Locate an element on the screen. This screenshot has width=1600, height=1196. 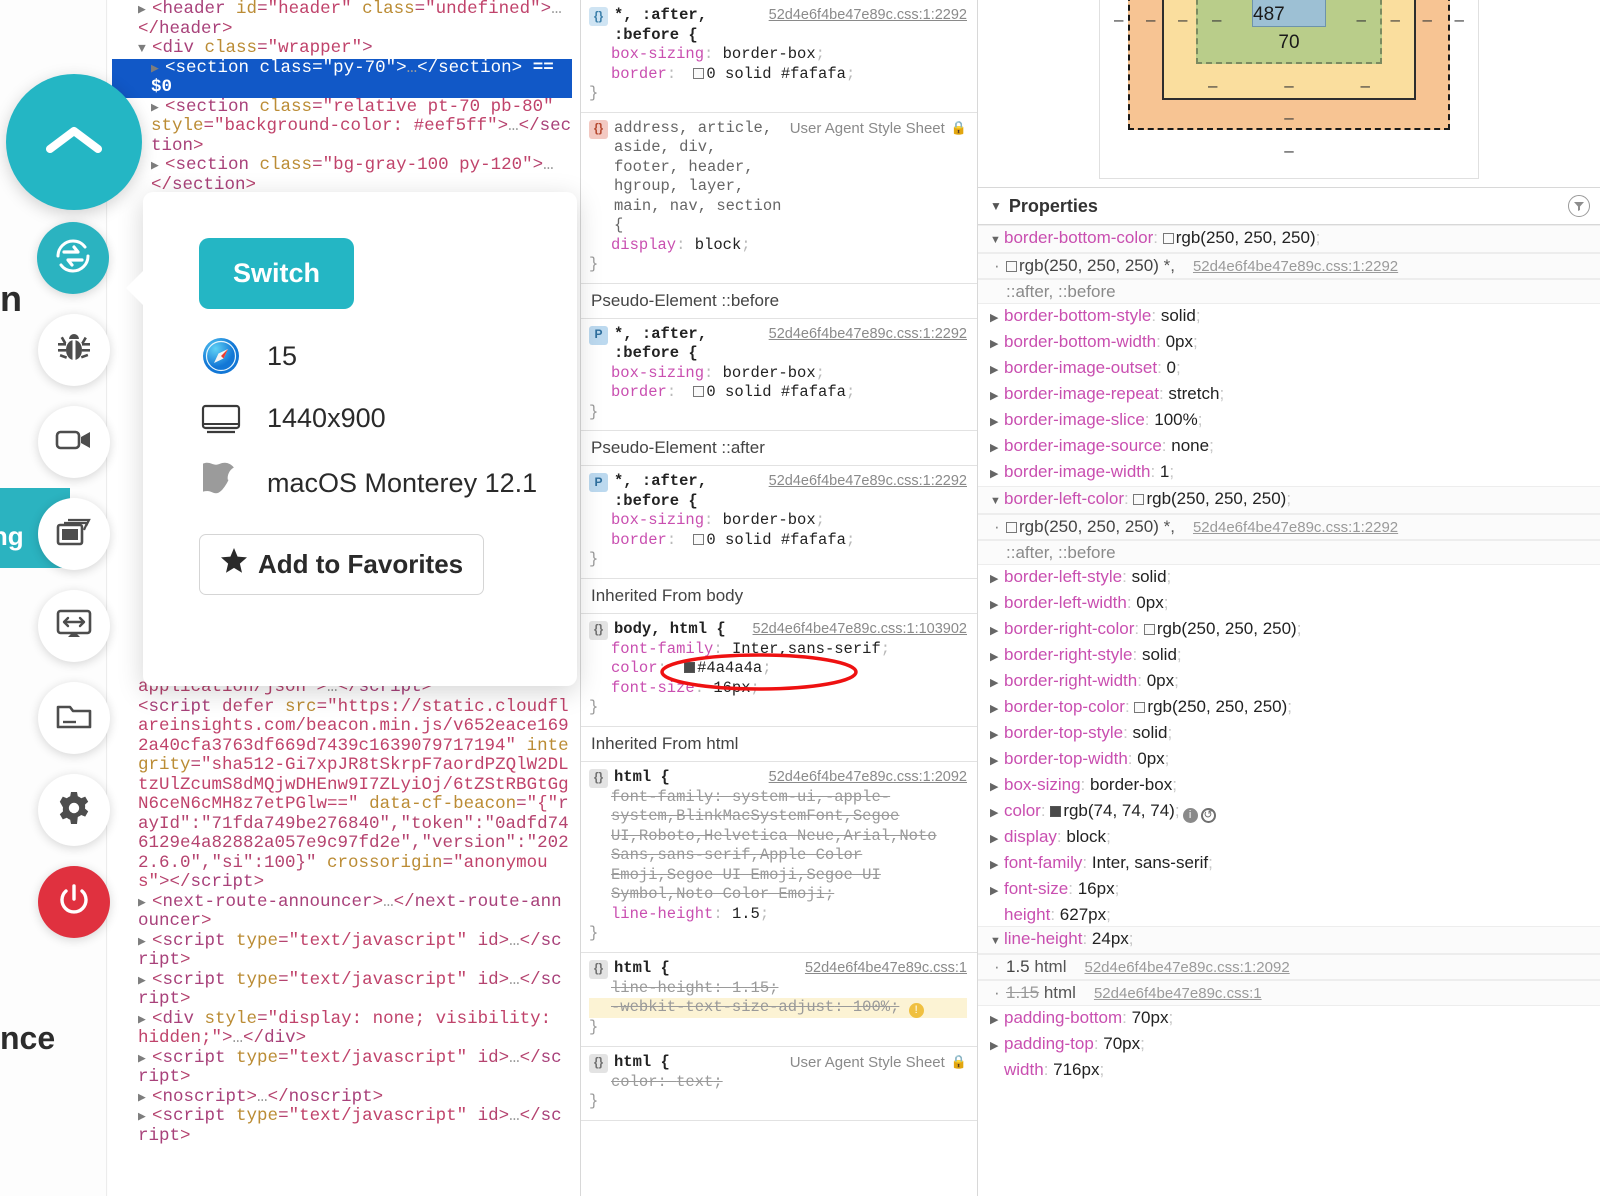
property-row: ▶ font-size: 16px; is located at coordinates (1289, 890).